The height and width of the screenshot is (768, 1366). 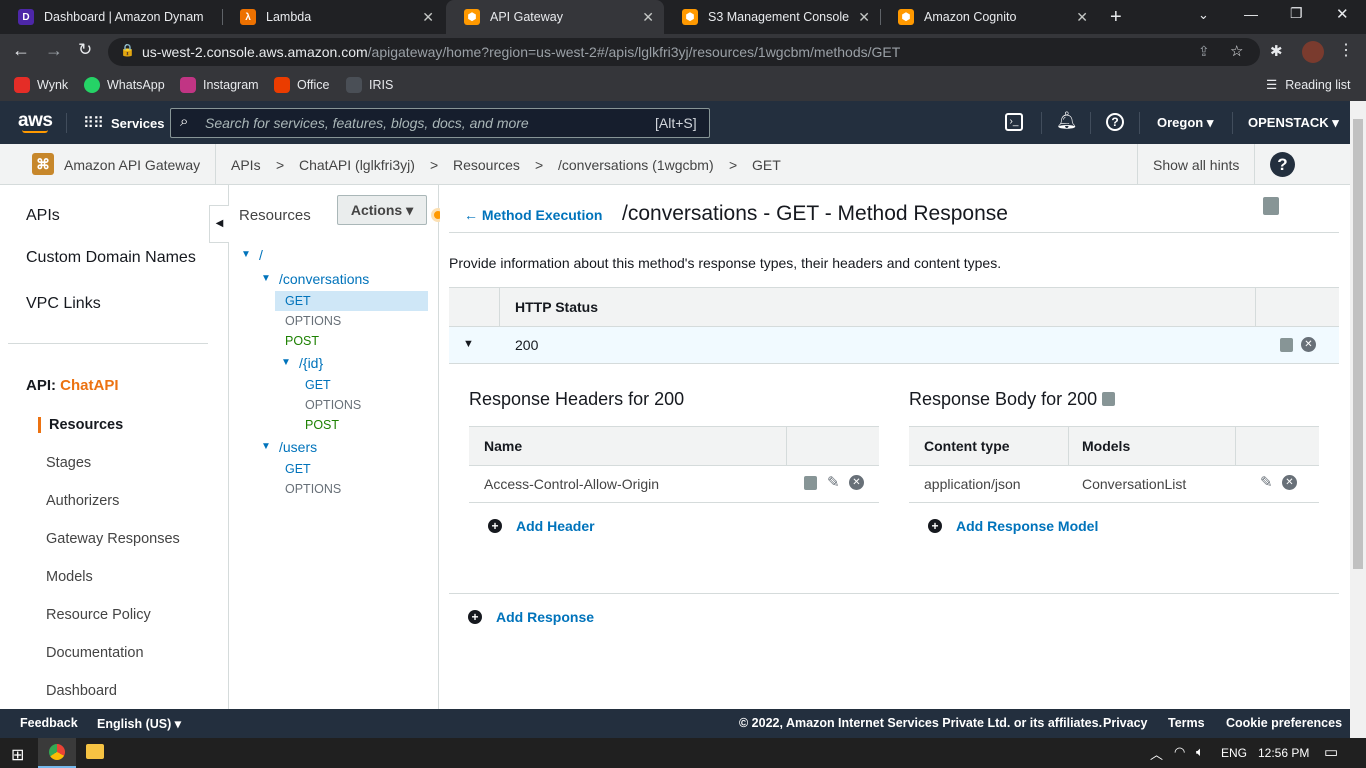 I want to click on breadcrumb-resources: Resources, so click(x=486, y=165).